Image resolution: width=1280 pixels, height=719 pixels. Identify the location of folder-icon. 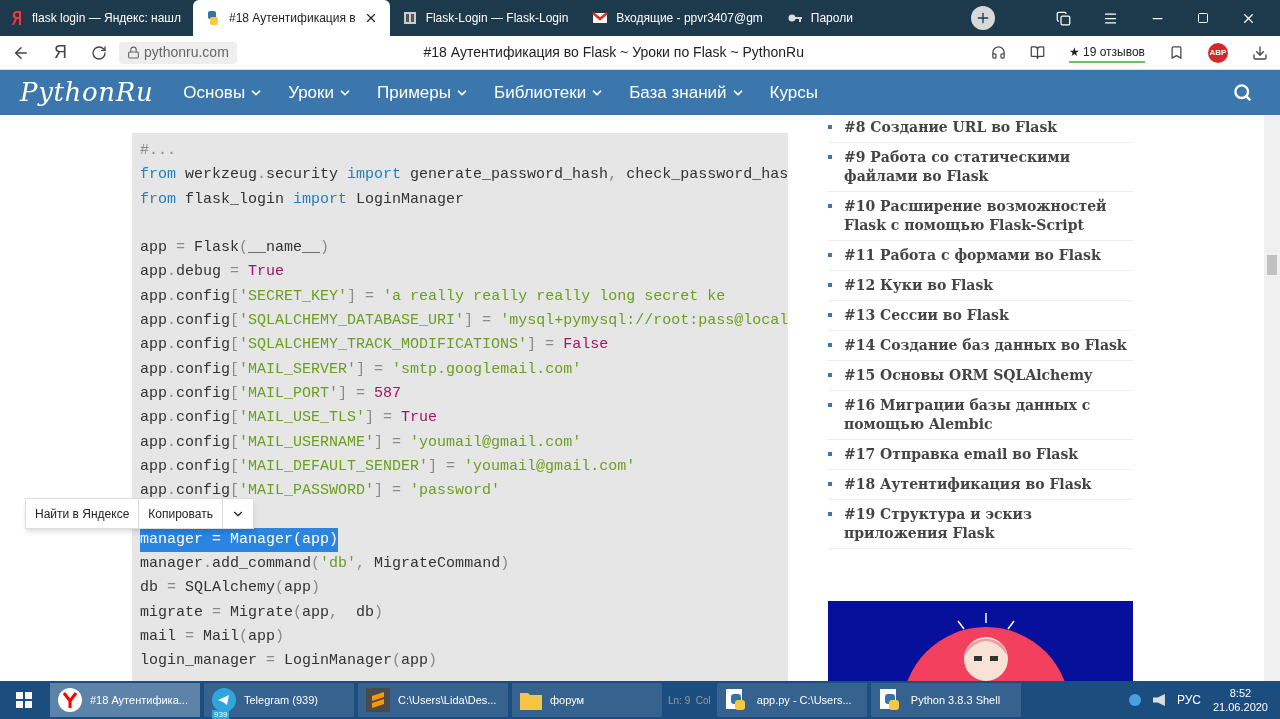
(531, 700).